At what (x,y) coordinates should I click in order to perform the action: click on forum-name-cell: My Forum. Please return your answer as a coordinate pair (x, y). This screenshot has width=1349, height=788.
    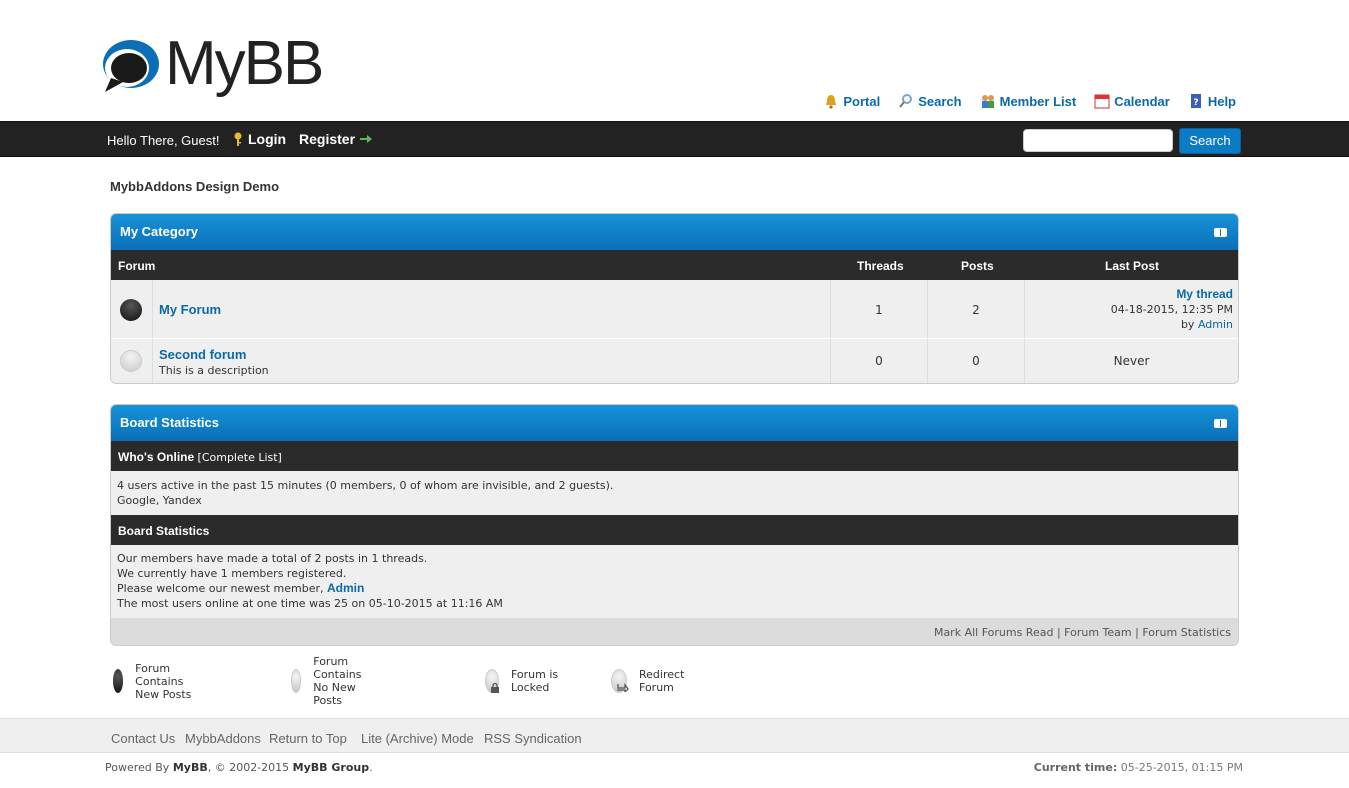
    Looking at the image, I should click on (492, 309).